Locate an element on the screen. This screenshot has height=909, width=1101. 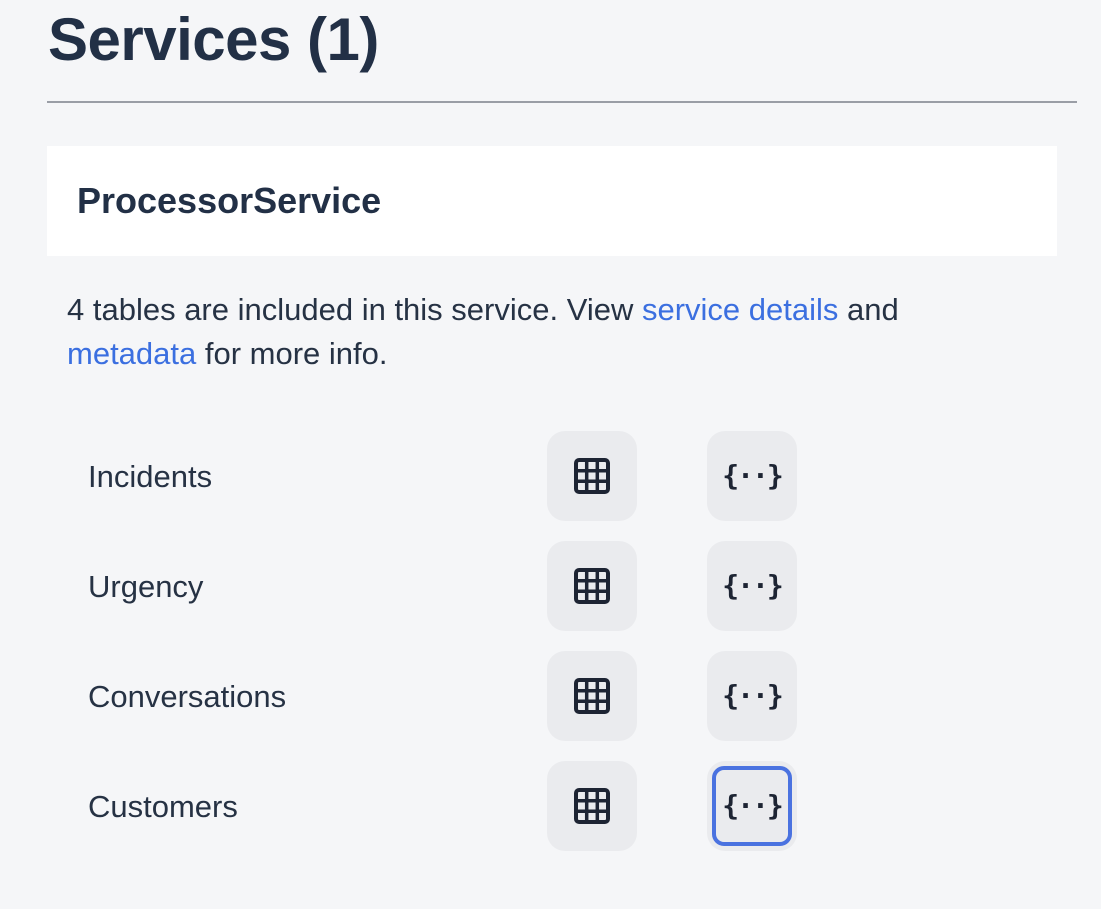
entity-row-conversations: Conversations {··} is located at coordinates (550, 696).